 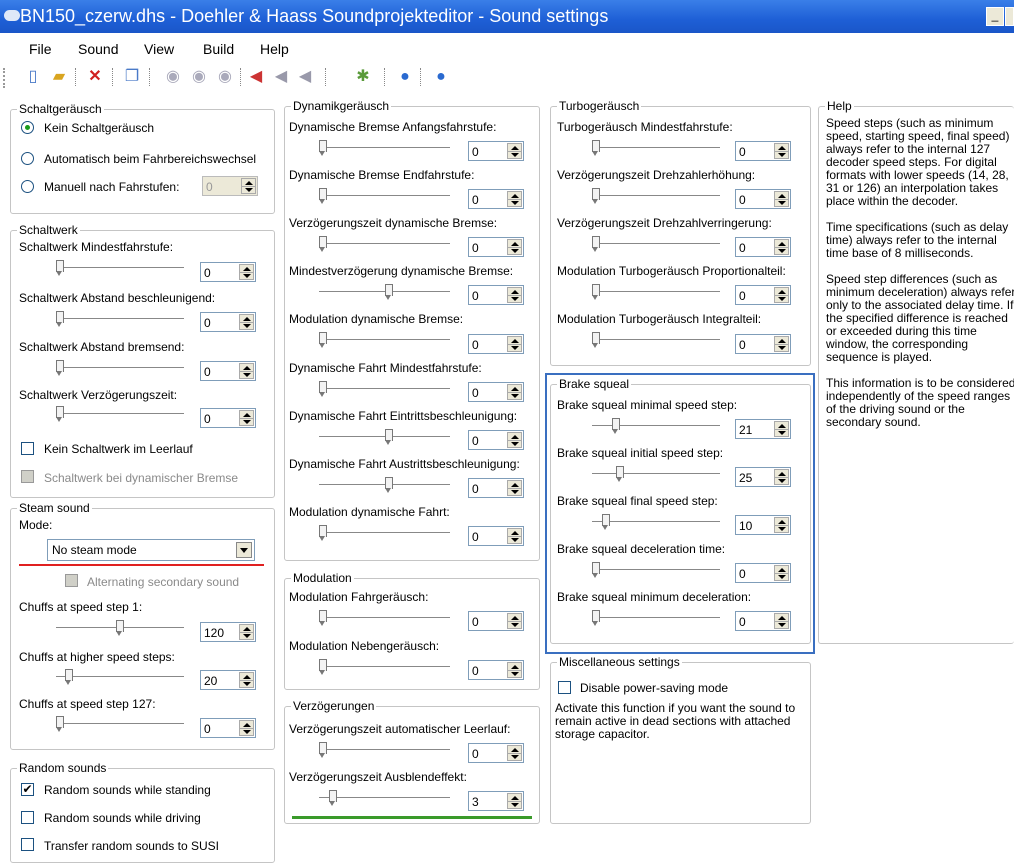 I want to click on chuffs-higher-stepper: 20, so click(x=228, y=680).